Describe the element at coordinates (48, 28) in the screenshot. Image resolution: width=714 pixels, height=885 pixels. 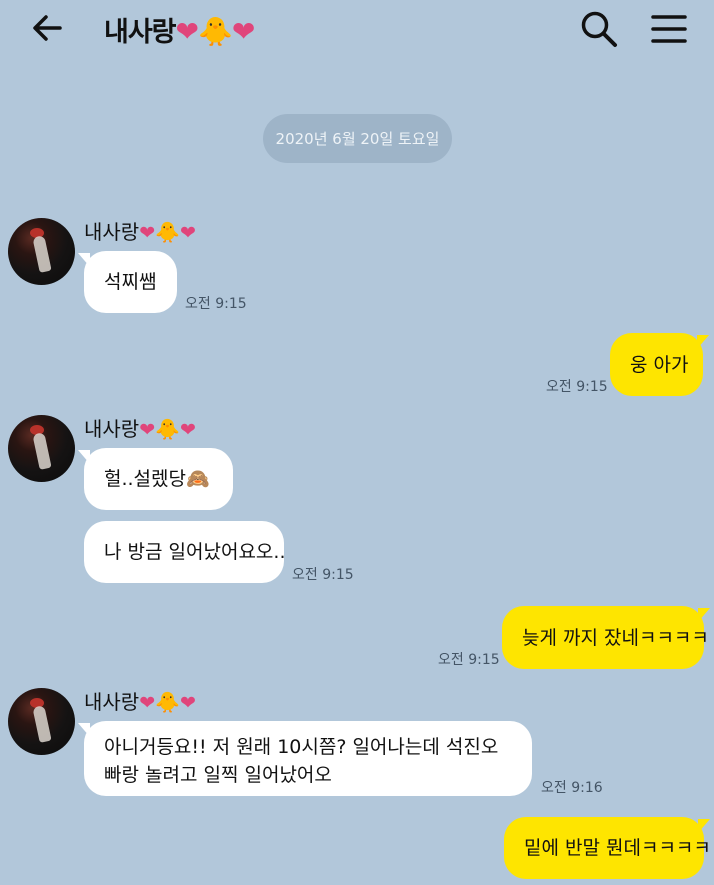
I see `back-arrow-icon` at that location.